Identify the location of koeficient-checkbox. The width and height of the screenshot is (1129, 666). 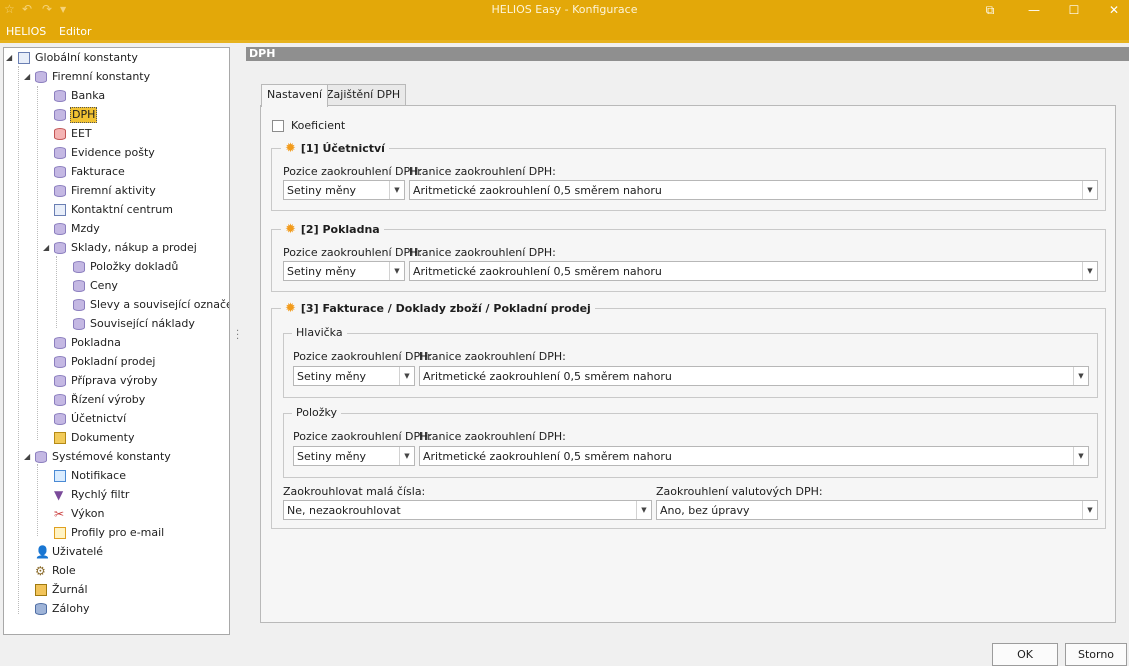
(278, 126).